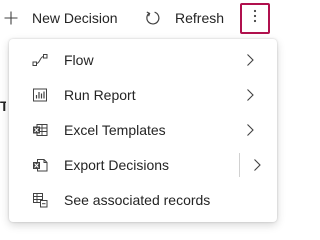 The height and width of the screenshot is (240, 320). I want to click on plus-icon, so click(11, 18).